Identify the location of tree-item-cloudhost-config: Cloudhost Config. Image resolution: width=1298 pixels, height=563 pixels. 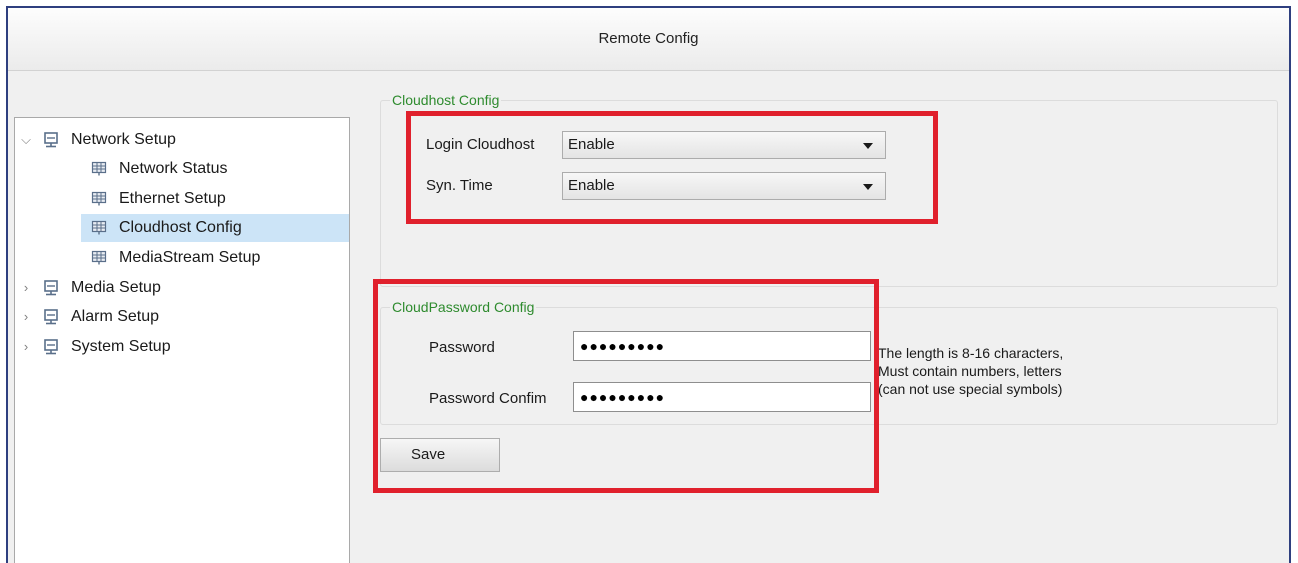
(215, 228).